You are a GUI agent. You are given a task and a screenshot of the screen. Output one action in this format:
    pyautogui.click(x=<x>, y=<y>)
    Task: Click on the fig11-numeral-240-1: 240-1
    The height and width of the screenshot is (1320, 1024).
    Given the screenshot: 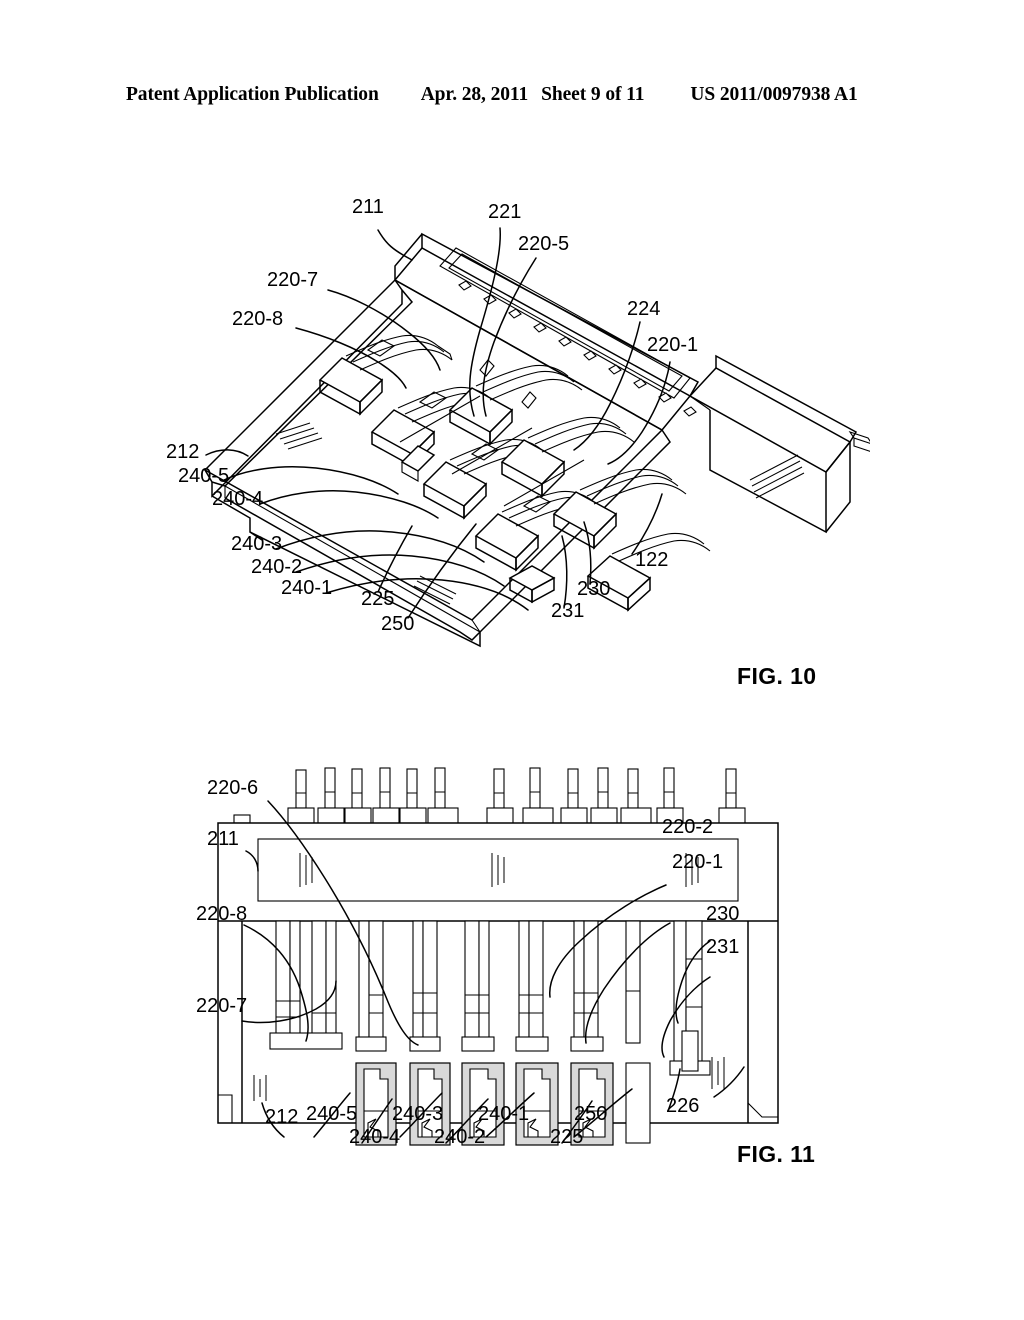 What is the action you would take?
    pyautogui.click(x=504, y=1114)
    